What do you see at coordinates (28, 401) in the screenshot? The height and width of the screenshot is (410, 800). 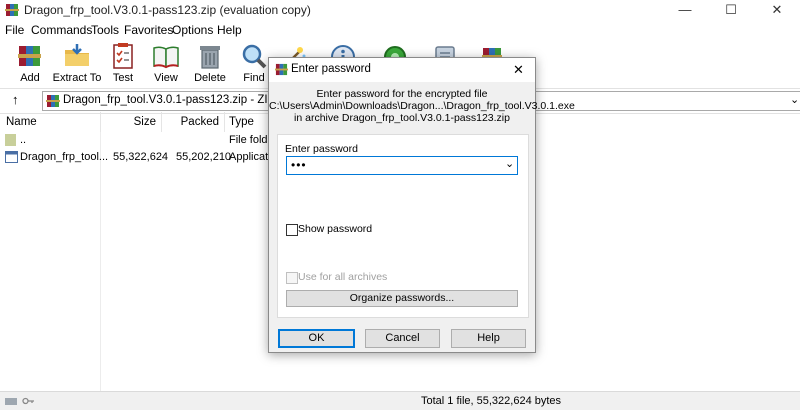 I see `key-icon` at bounding box center [28, 401].